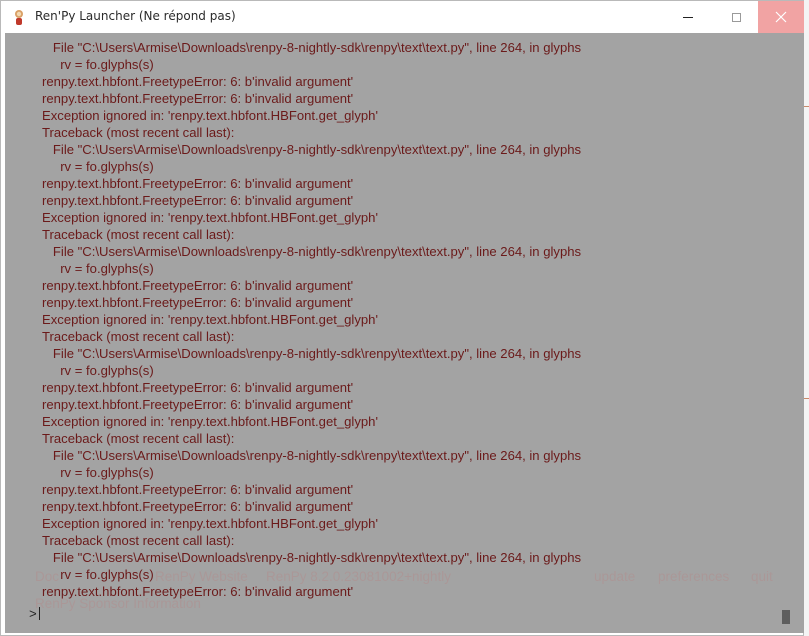 The height and width of the screenshot is (636, 809). I want to click on console-prompt: >, so click(34, 614).